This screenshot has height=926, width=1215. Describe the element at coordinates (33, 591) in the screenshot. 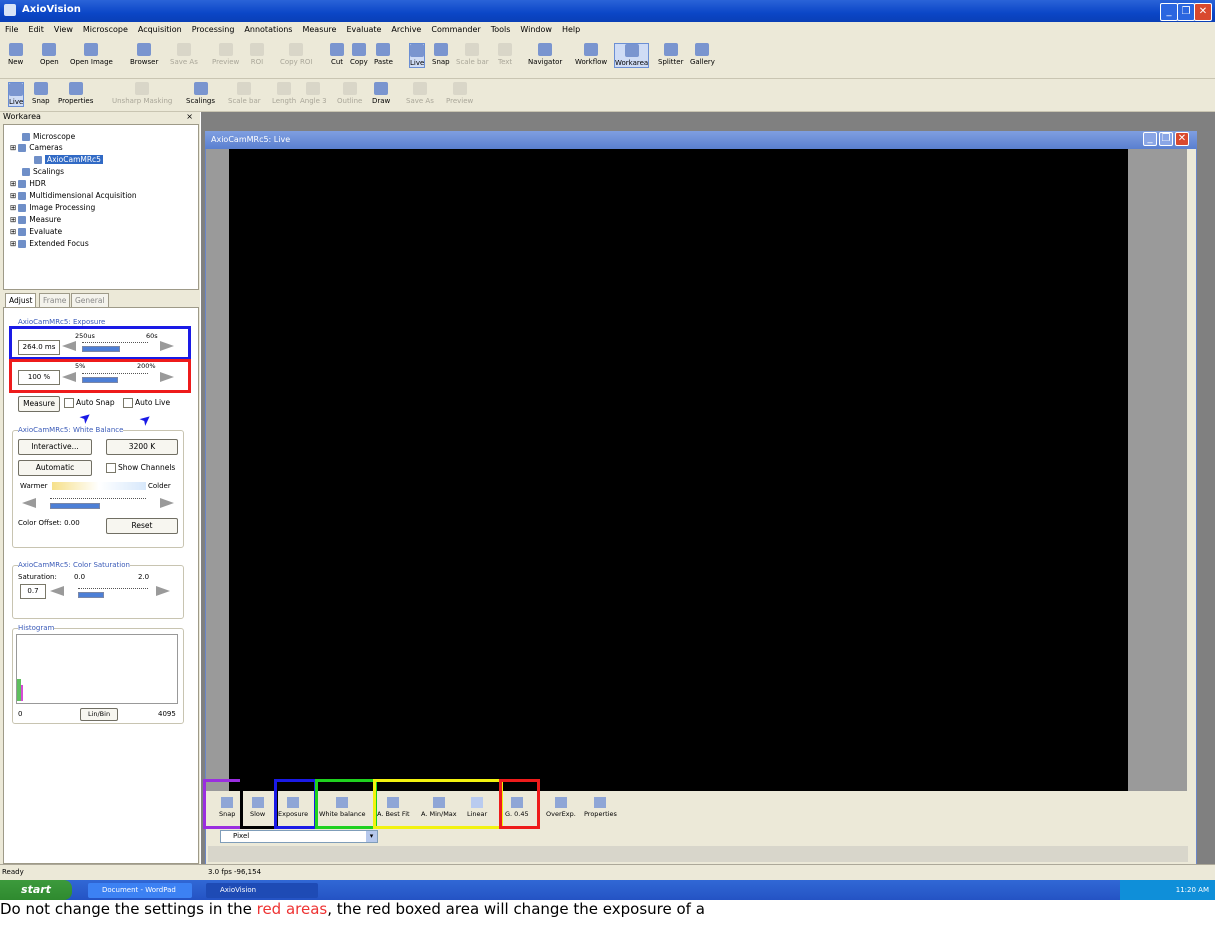

I see `saturation-value-field: 0.7` at that location.